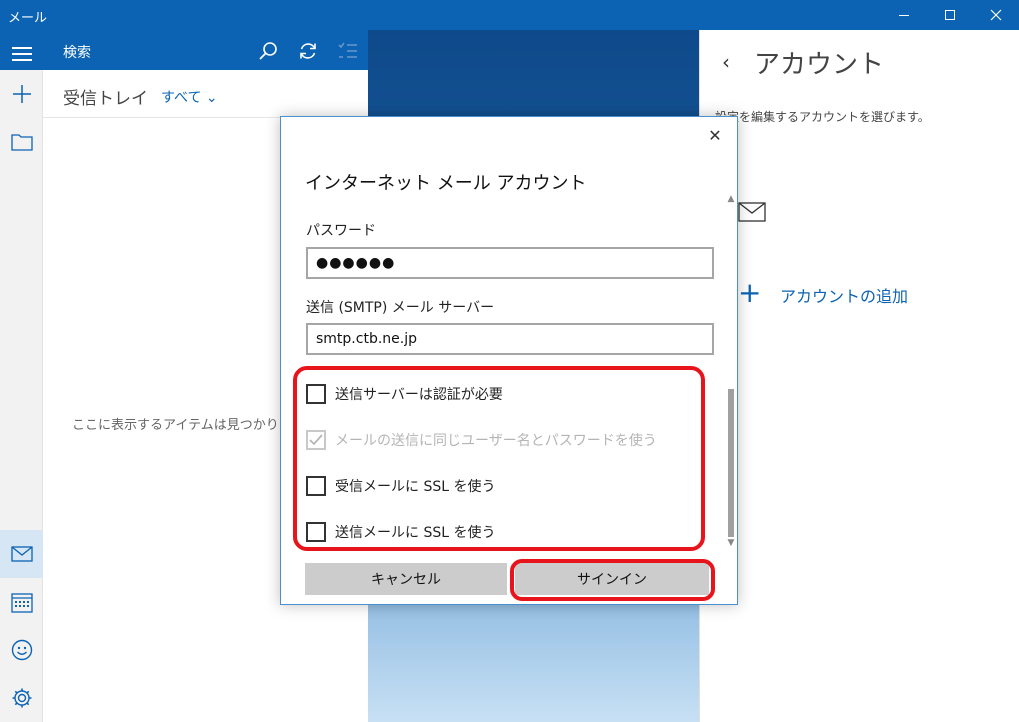 The image size is (1019, 722). I want to click on red-highlight-sign-in, so click(612, 580).